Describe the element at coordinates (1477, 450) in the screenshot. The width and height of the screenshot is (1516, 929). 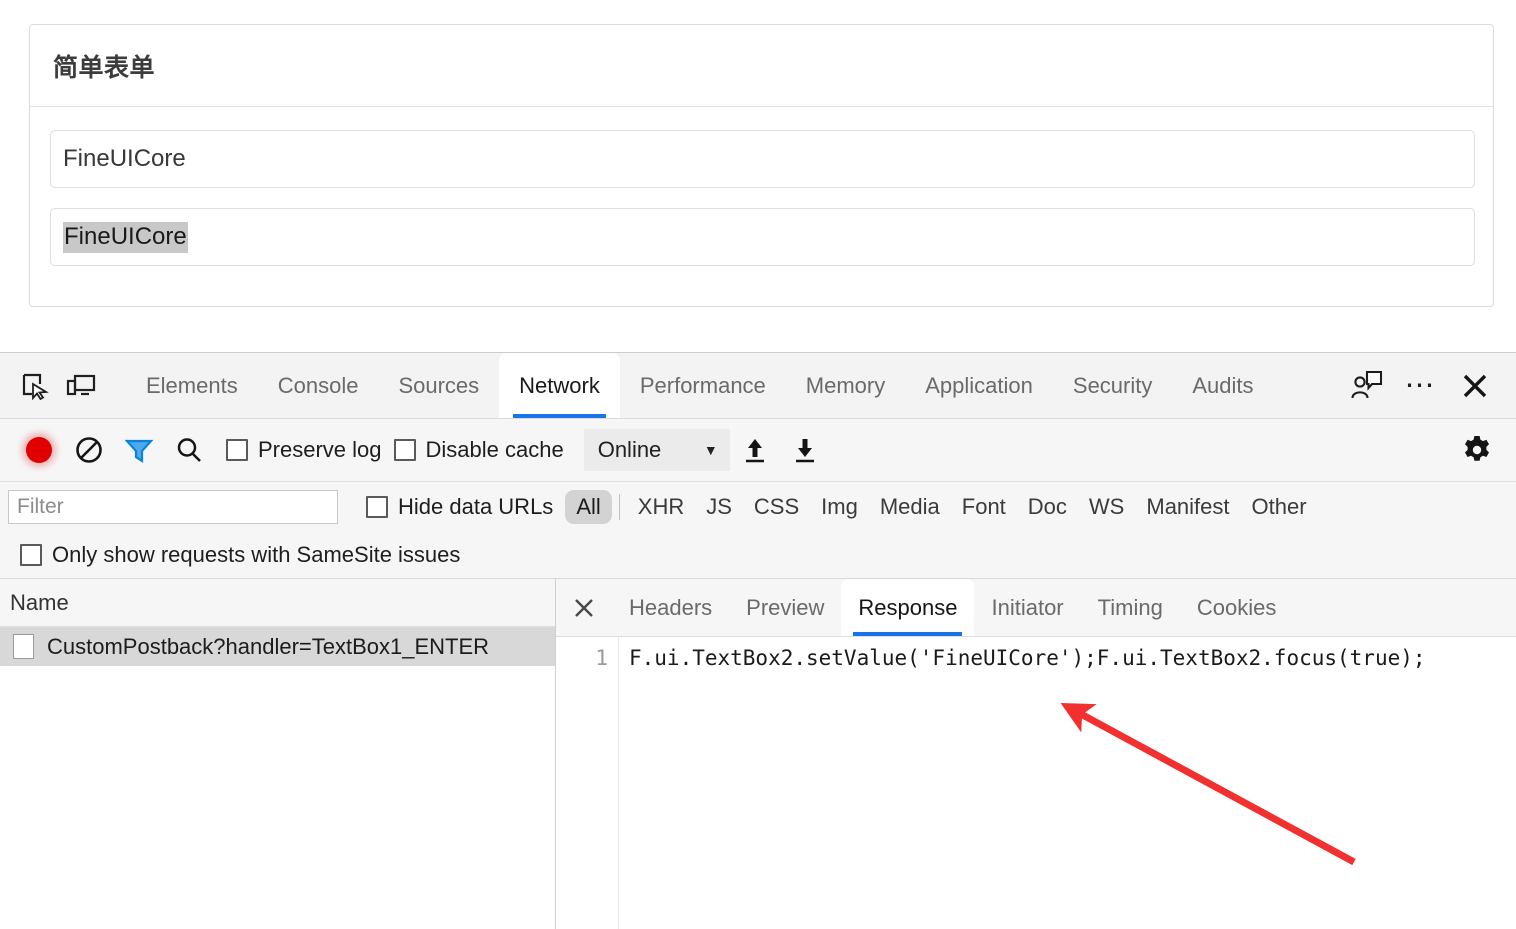
I see `gear-icon` at that location.